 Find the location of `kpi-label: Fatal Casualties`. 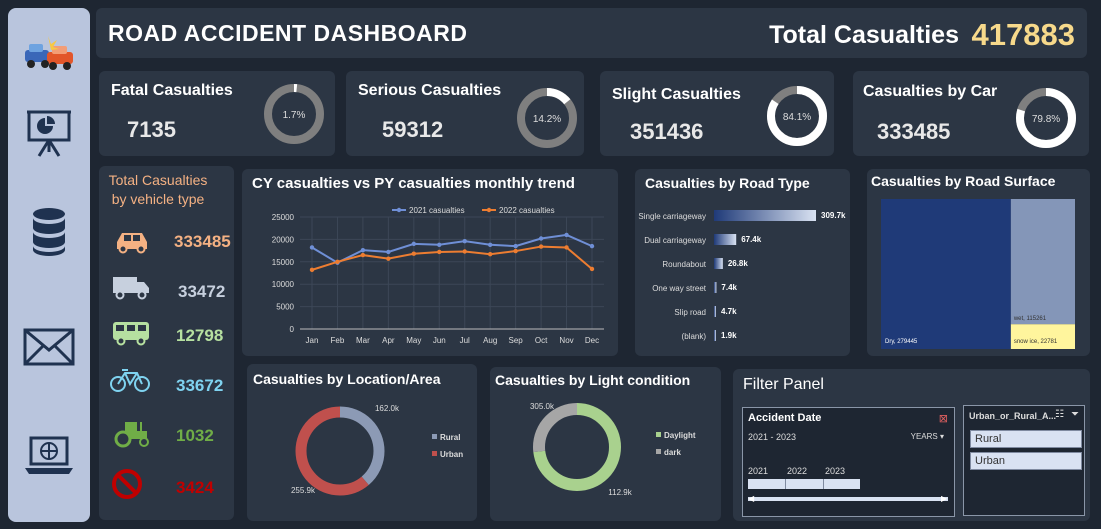

kpi-label: Fatal Casualties is located at coordinates (172, 90).